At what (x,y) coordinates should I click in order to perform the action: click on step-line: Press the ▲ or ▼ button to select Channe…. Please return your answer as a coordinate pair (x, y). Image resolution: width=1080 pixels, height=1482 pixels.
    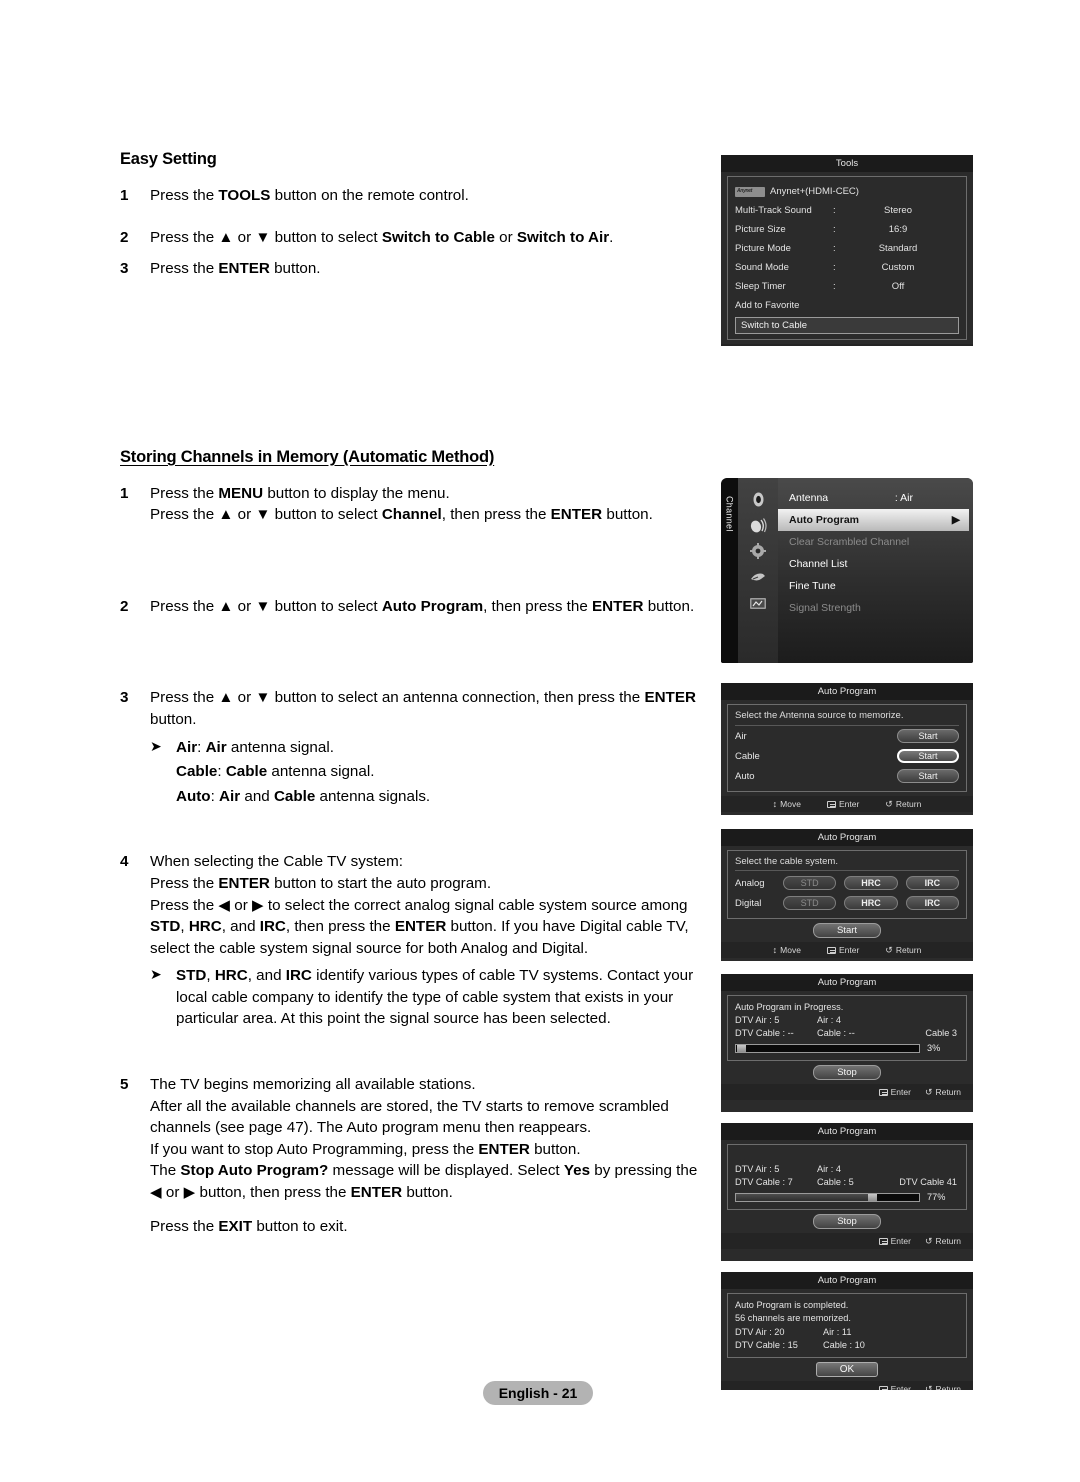
    Looking at the image, I should click on (401, 515).